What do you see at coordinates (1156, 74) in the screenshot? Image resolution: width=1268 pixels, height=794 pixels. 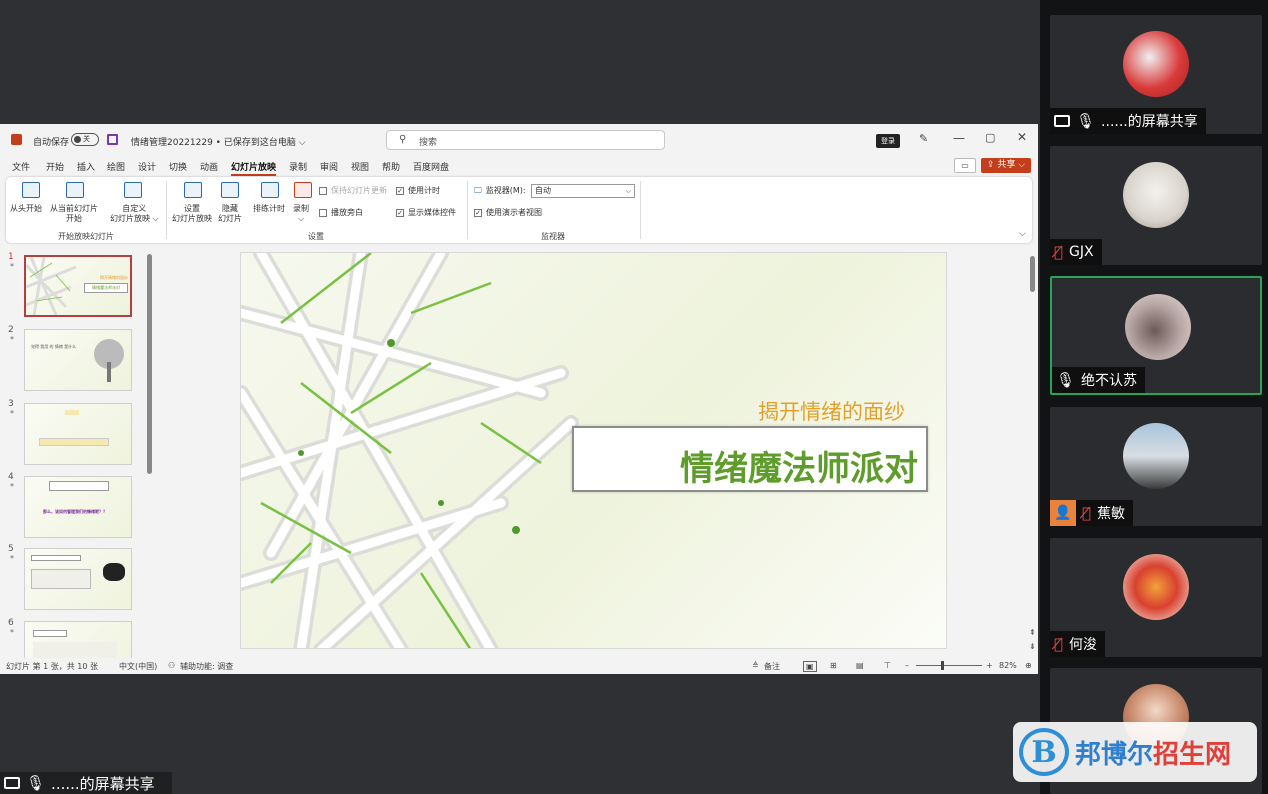 I see `participant-tile: 🎙 ......的屏幕共享` at bounding box center [1156, 74].